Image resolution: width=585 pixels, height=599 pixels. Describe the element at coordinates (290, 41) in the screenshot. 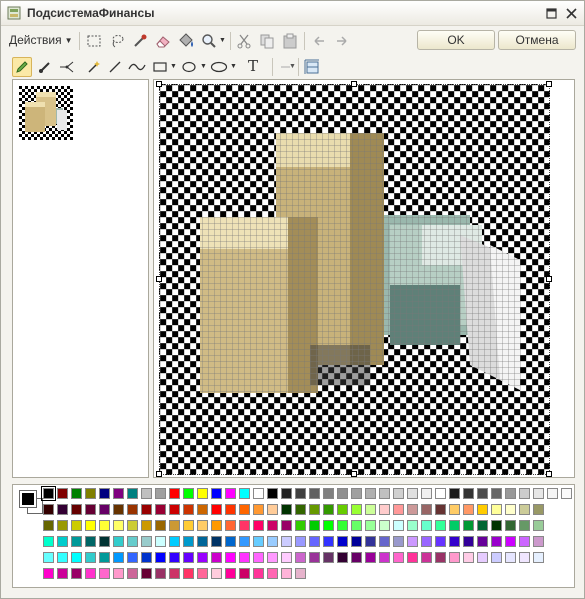

I see `paste-icon` at that location.